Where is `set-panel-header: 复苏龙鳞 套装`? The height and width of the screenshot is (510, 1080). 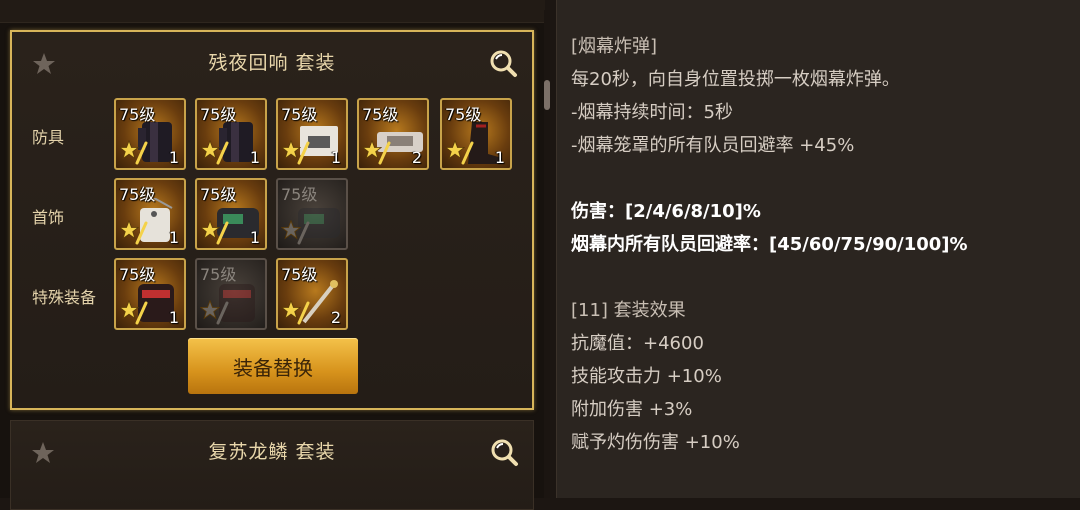 set-panel-header: 复苏龙鳞 套装 is located at coordinates (272, 451).